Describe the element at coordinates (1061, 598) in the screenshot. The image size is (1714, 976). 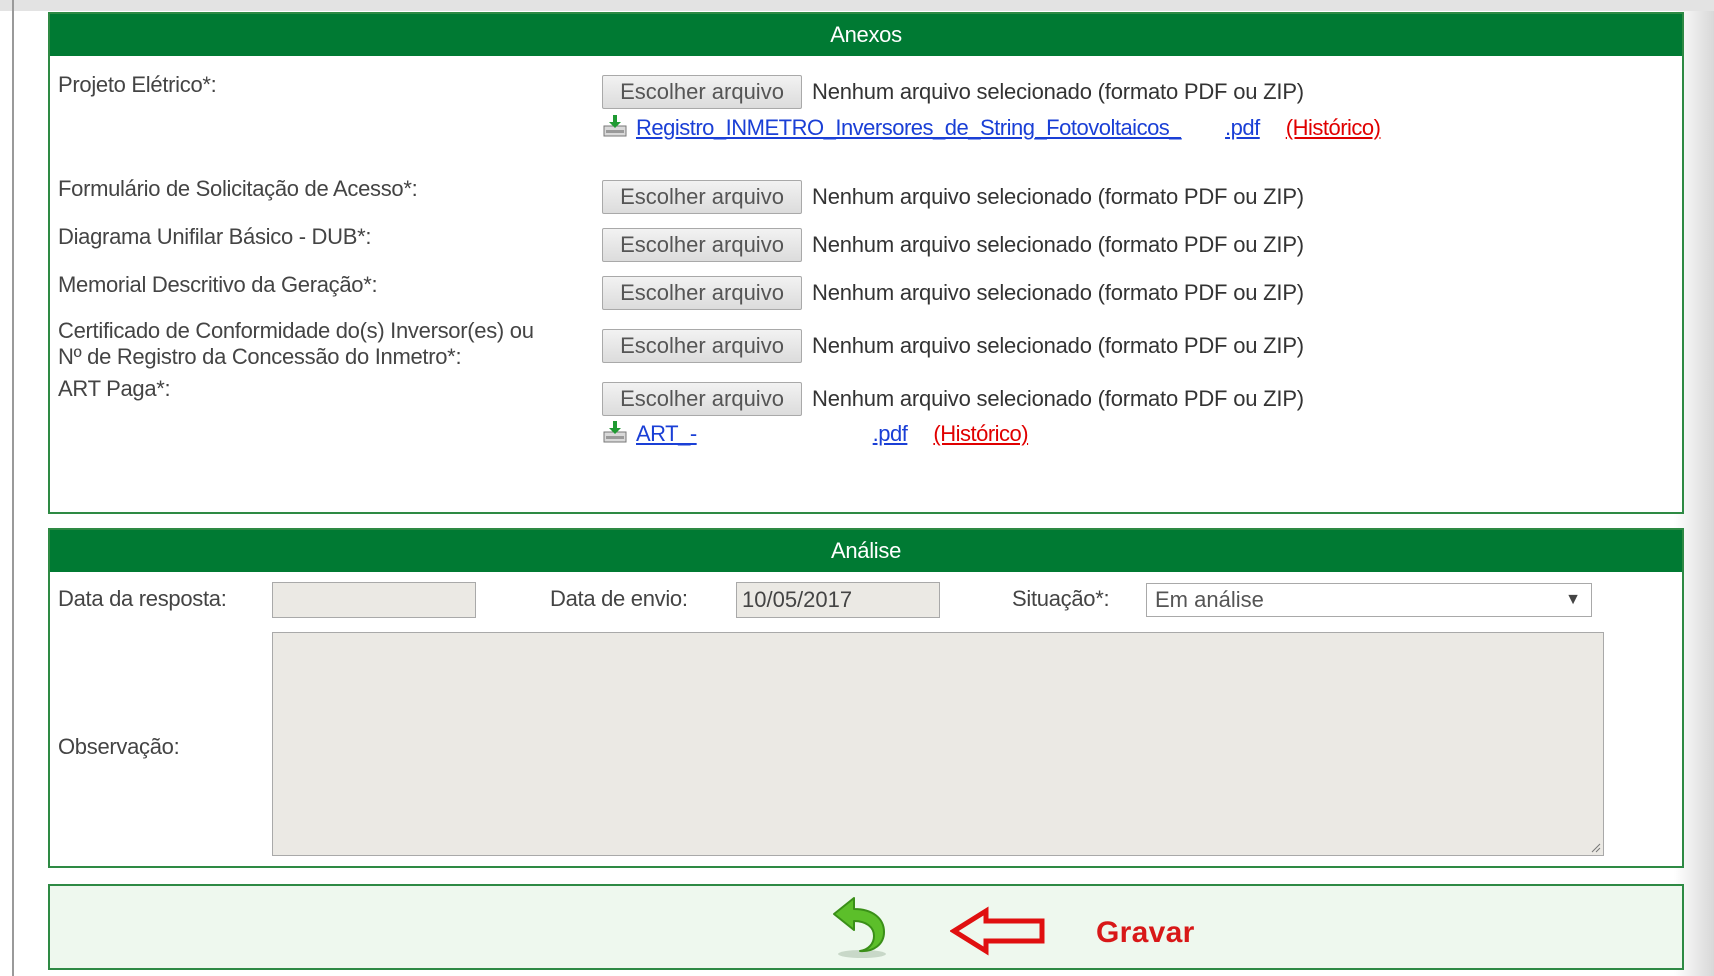
I see `situacao-label: Situação*:` at that location.